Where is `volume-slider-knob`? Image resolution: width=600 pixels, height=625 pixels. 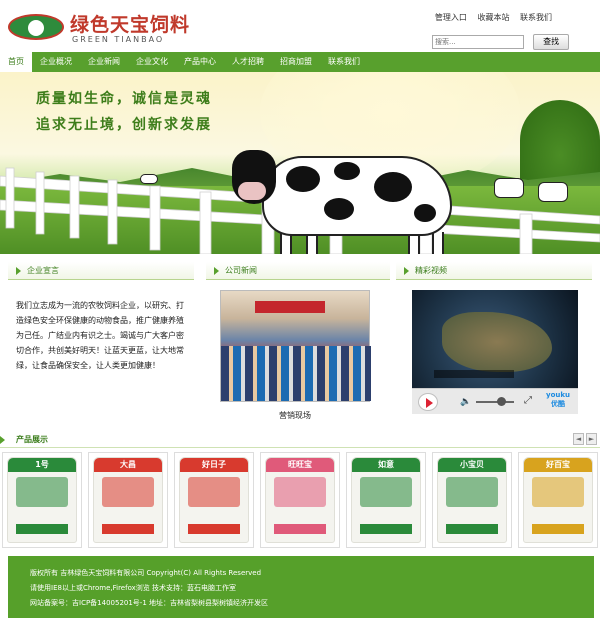
volume-slider-knob is located at coordinates (501, 401).